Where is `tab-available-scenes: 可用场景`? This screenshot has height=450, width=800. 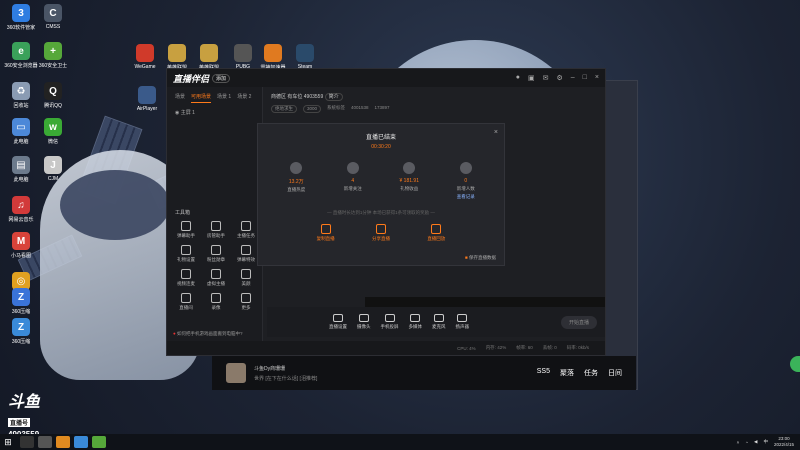 tab-available-scenes: 可用场景 is located at coordinates (201, 98).